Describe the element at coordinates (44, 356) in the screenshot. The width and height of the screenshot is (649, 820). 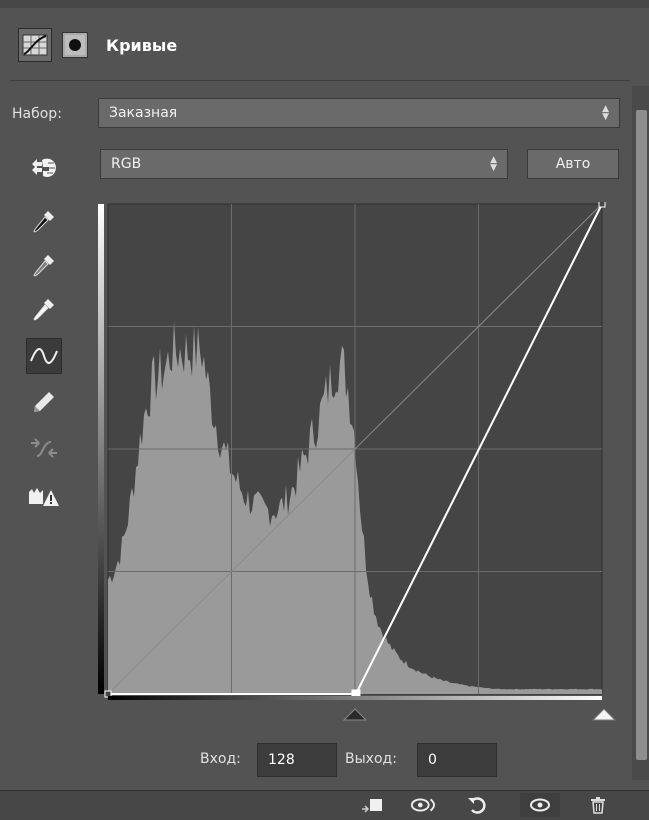
I see `curve-edit-icon` at that location.